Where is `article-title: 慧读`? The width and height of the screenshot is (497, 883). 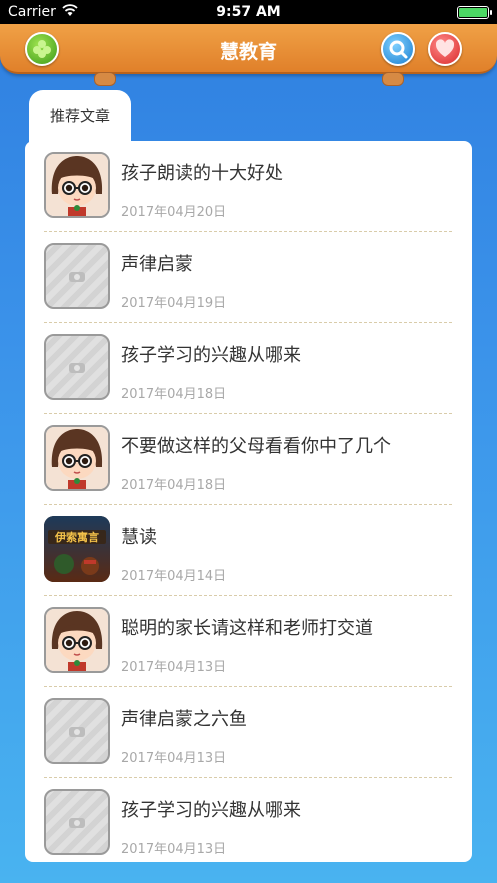 article-title: 慧读 is located at coordinates (139, 537).